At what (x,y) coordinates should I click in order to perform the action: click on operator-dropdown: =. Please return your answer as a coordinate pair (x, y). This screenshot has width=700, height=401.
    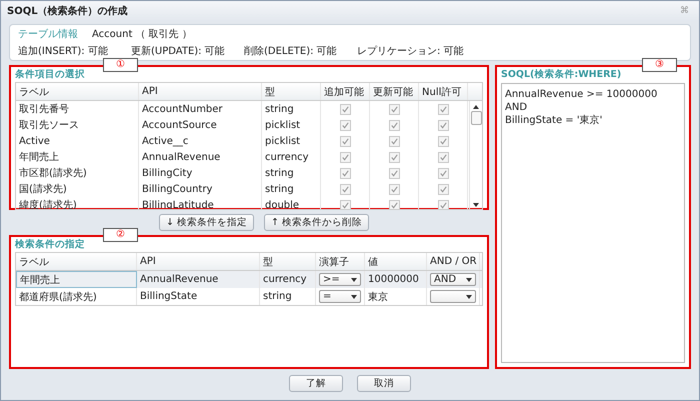
    Looking at the image, I should click on (340, 296).